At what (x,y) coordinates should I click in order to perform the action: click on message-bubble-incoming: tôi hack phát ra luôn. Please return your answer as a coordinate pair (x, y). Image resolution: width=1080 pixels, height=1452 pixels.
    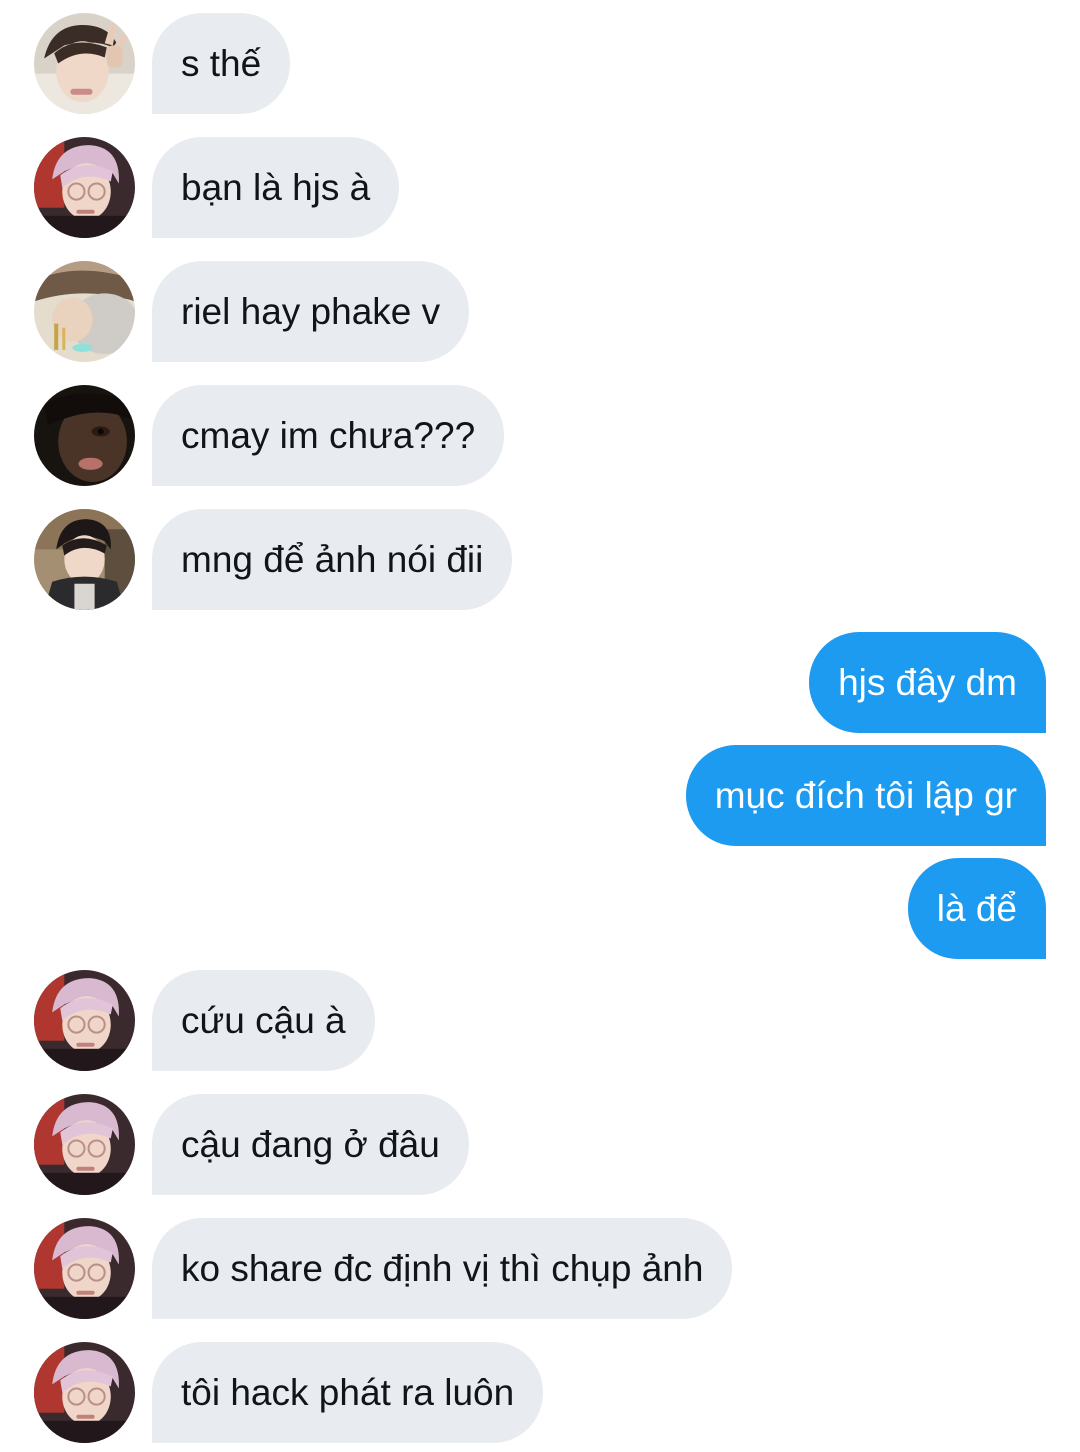
    Looking at the image, I should click on (348, 1392).